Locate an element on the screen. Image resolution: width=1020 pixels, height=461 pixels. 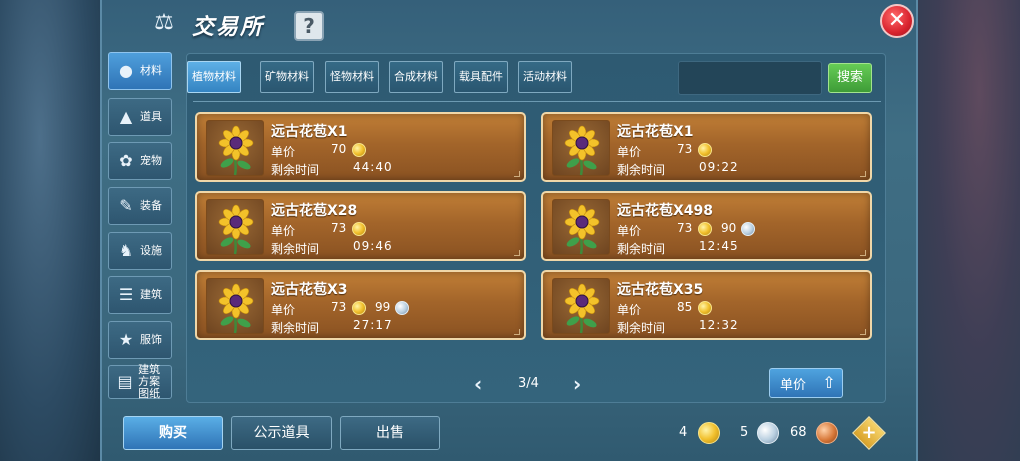
sidebar-item-buildings: ☰ 建筑 is located at coordinates (140, 295).